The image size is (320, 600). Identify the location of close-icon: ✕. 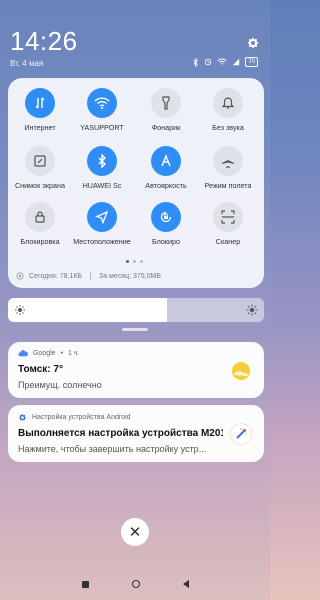
(135, 532).